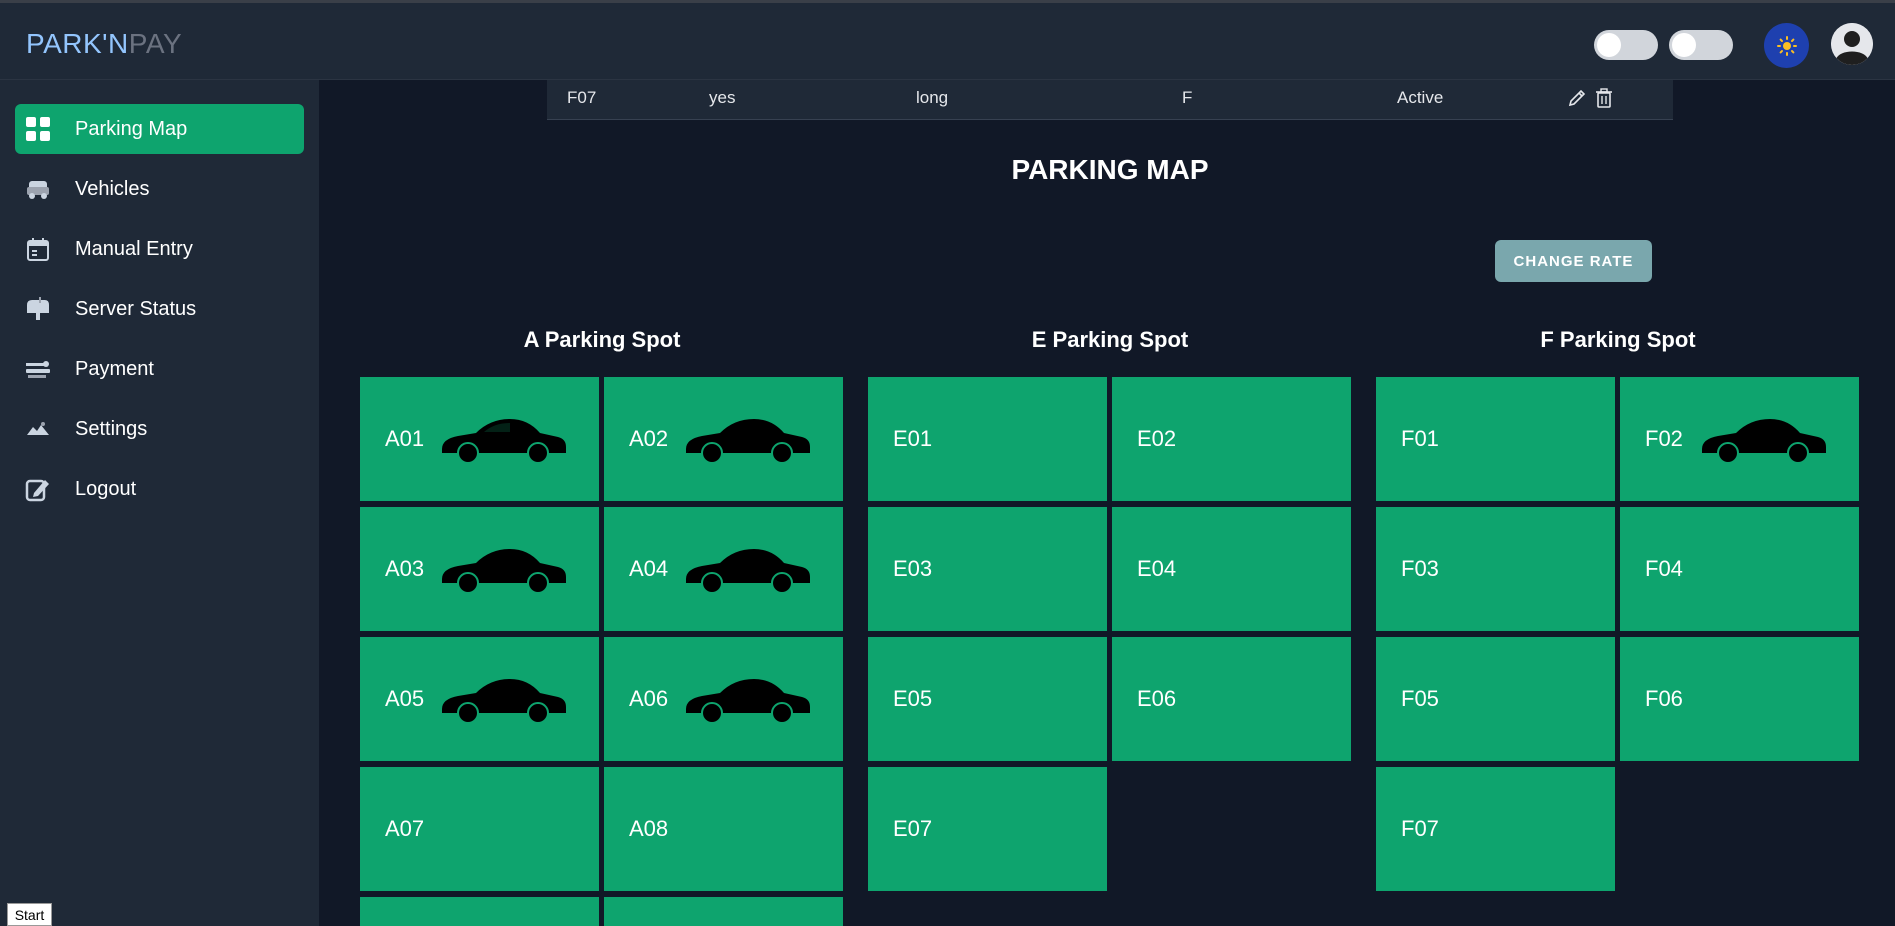  Describe the element at coordinates (913, 828) in the screenshot. I see `spot-label: E07` at that location.